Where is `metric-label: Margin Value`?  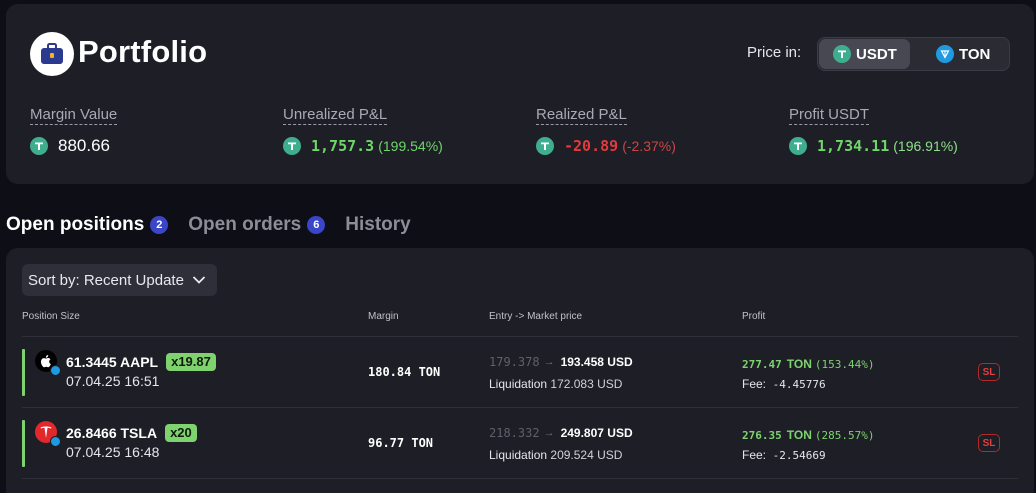 metric-label: Margin Value is located at coordinates (74, 115).